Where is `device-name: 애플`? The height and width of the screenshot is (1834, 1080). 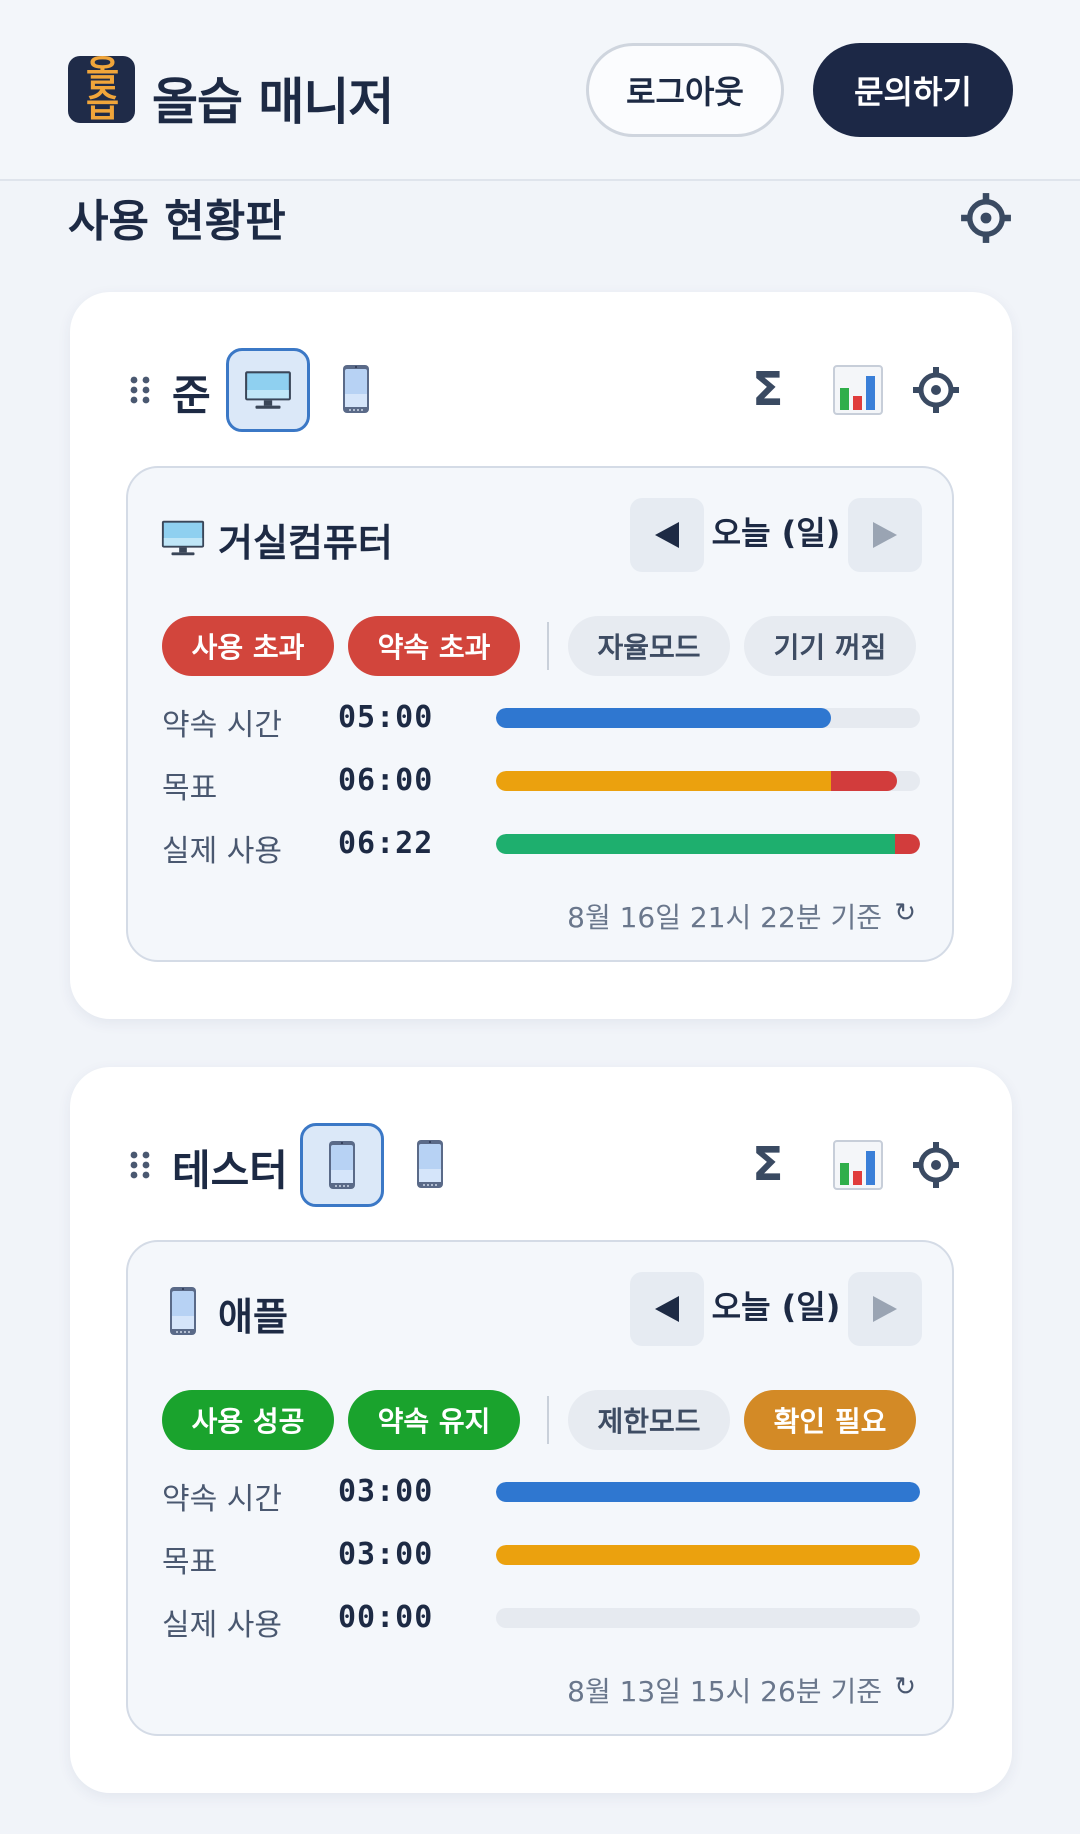 device-name: 애플 is located at coordinates (253, 1317).